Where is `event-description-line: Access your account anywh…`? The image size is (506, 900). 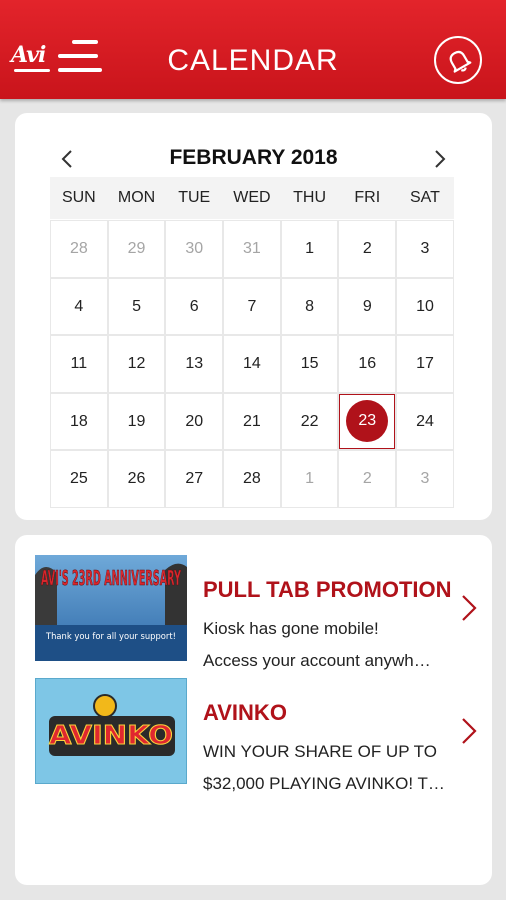 event-description-line: Access your account anywh… is located at coordinates (317, 660).